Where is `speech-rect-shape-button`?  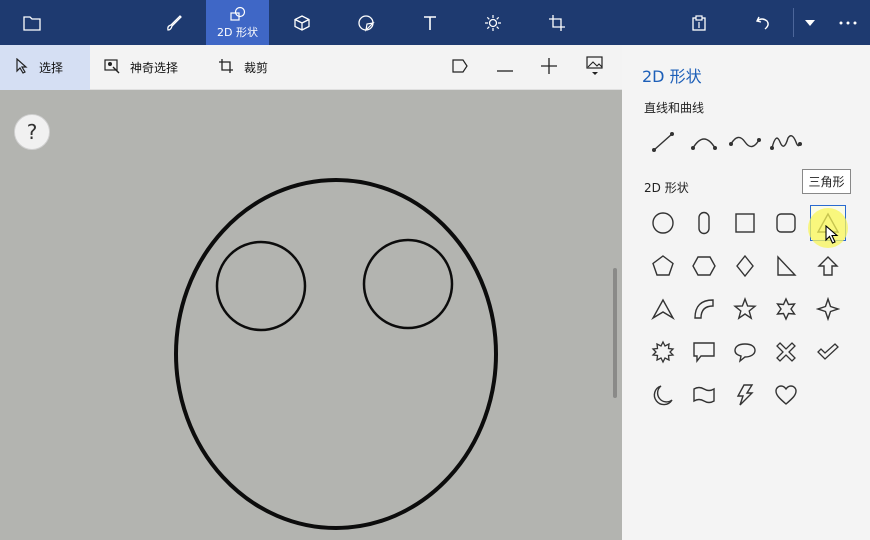 speech-rect-shape-button is located at coordinates (704, 352).